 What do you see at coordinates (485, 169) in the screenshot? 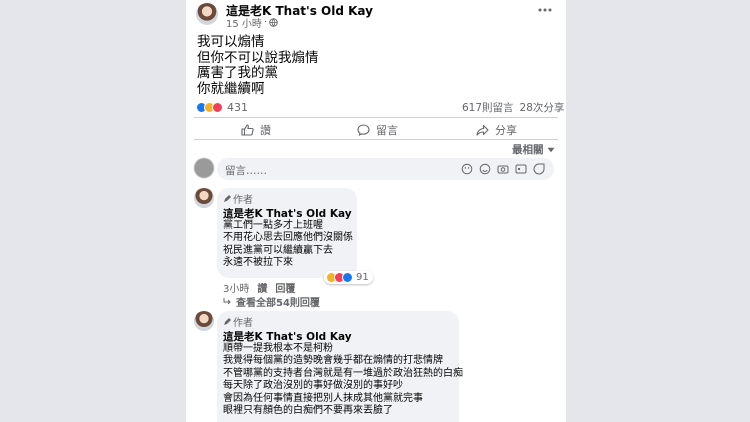
I see `emoji-icon` at bounding box center [485, 169].